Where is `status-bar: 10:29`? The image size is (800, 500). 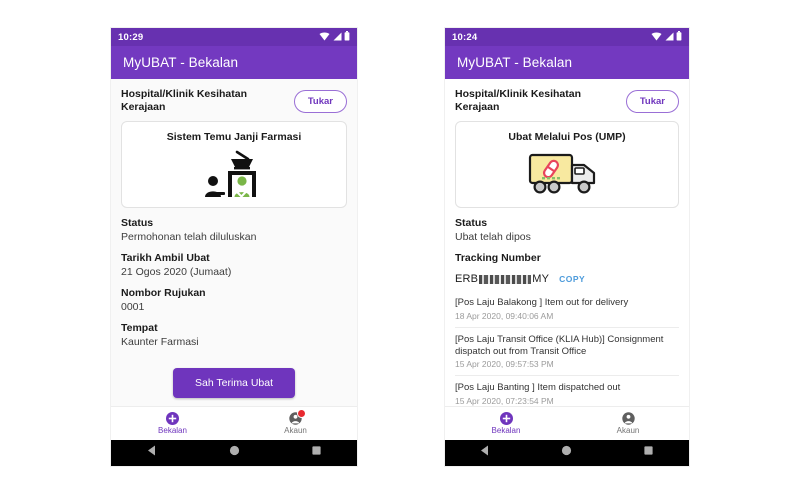
status-bar: 10:29 is located at coordinates (234, 37).